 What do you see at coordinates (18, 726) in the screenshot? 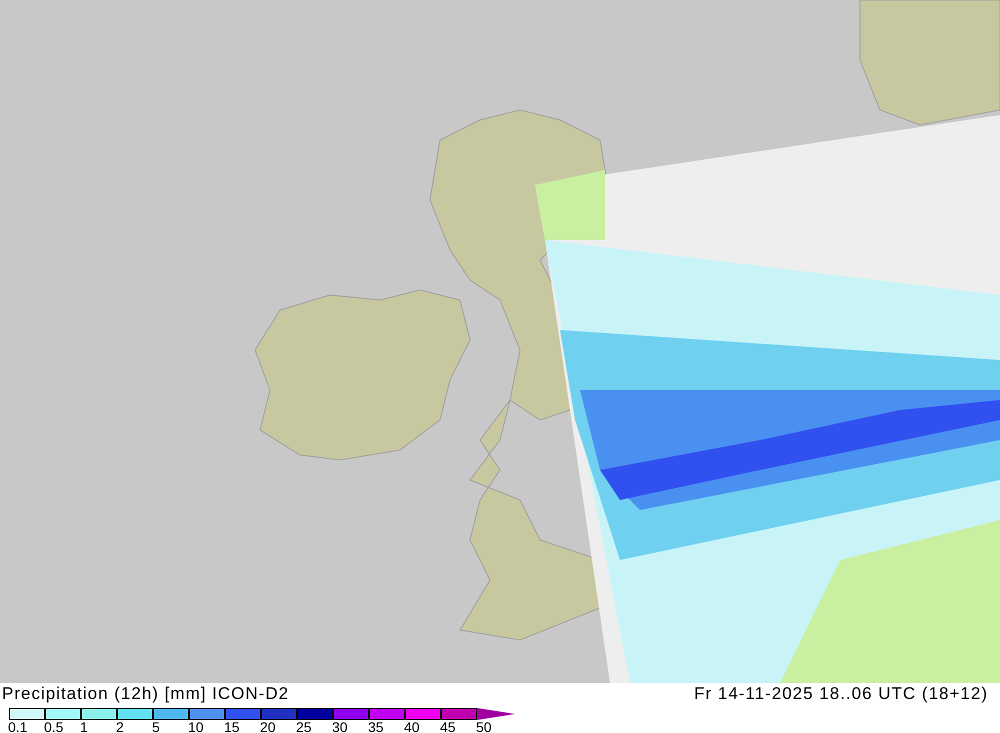
I see `legend-label: 0.1` at bounding box center [18, 726].